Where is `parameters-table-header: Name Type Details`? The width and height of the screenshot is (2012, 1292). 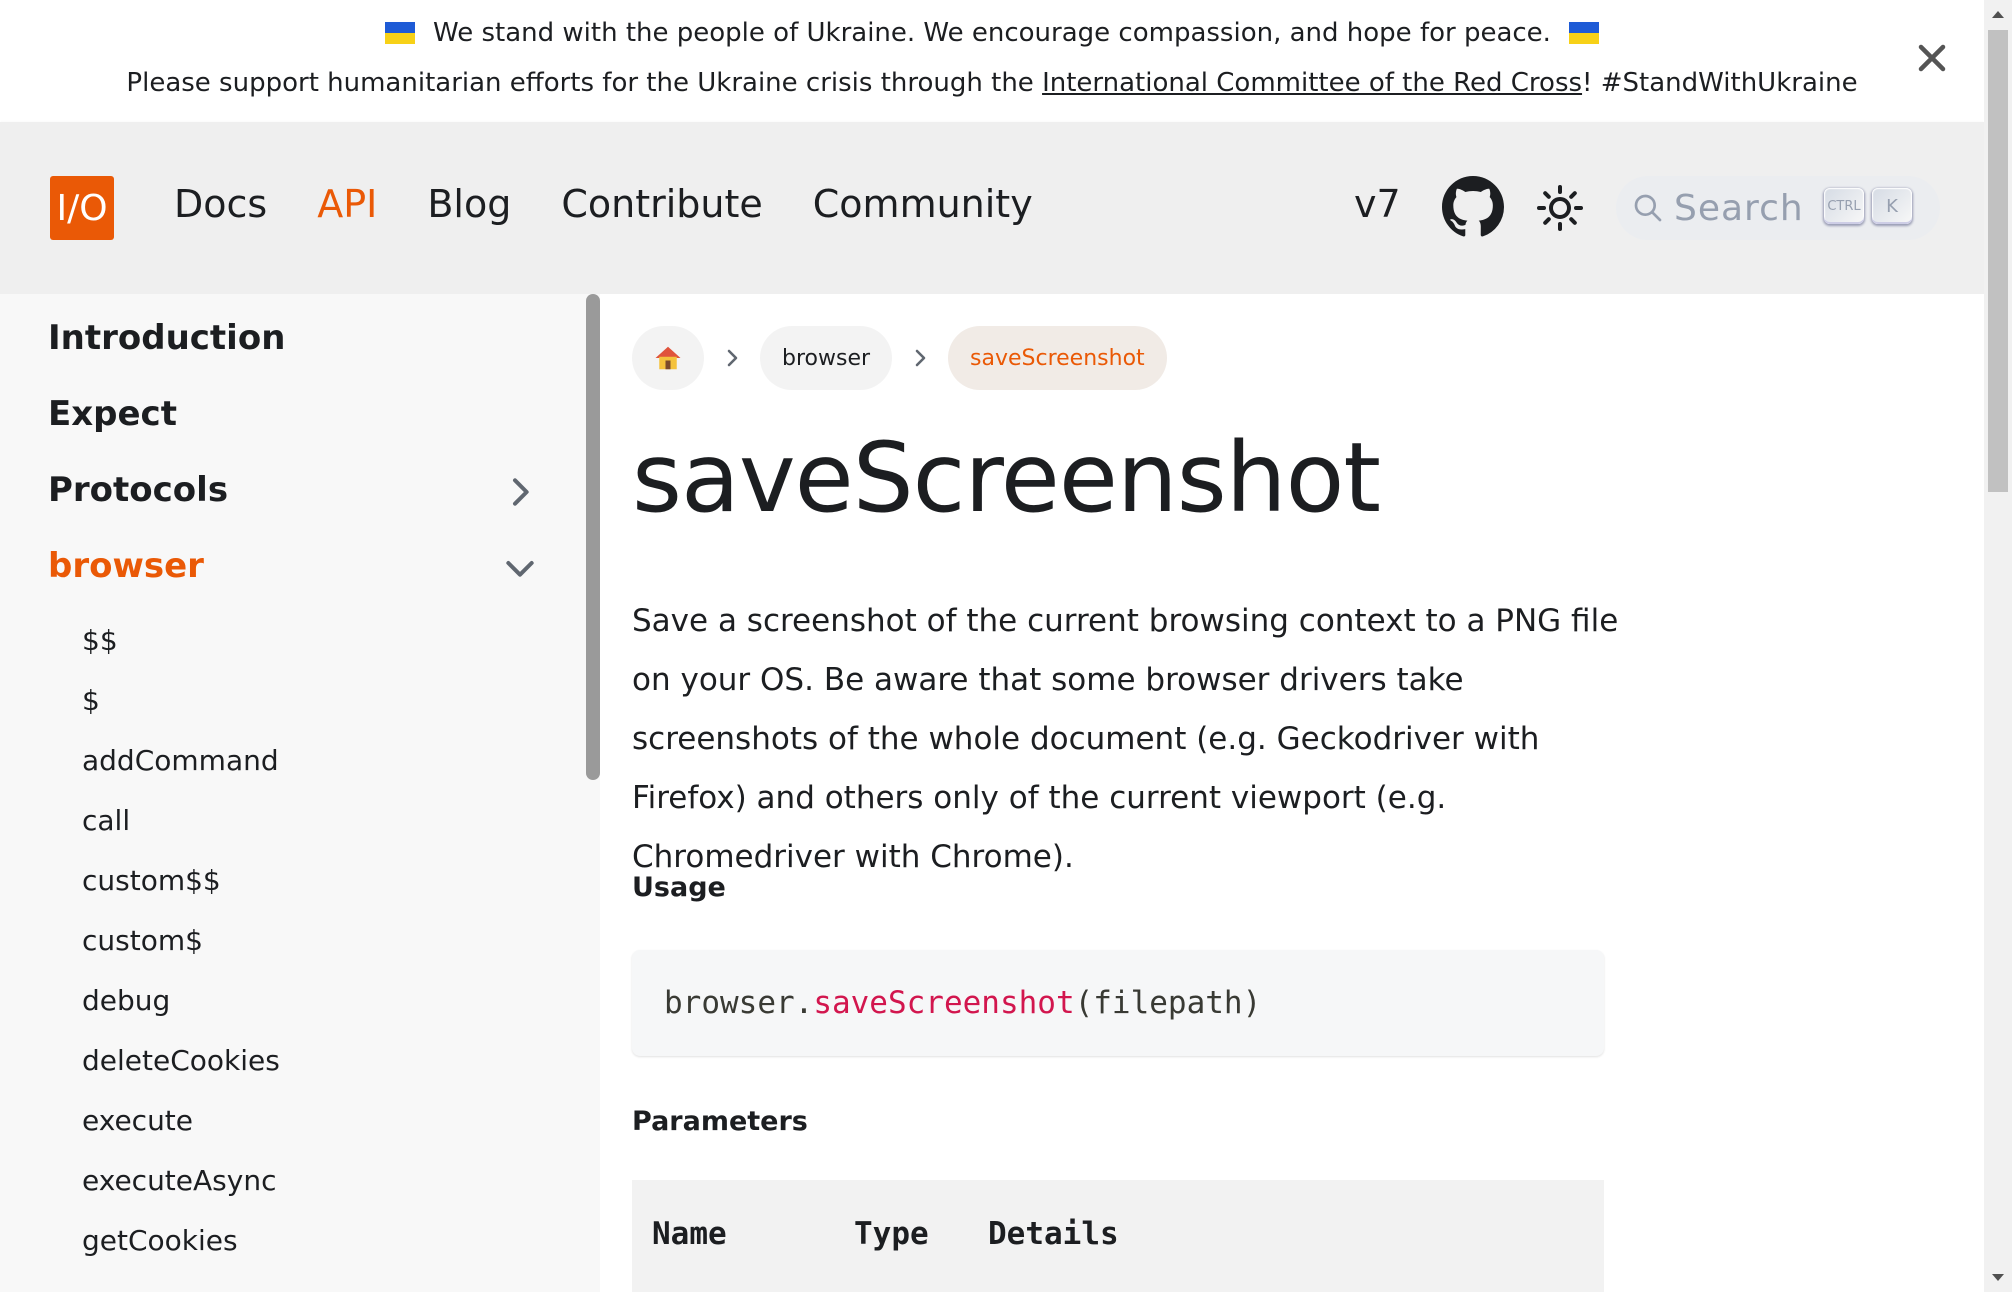
parameters-table-header: Name Type Details is located at coordinates (1118, 1236).